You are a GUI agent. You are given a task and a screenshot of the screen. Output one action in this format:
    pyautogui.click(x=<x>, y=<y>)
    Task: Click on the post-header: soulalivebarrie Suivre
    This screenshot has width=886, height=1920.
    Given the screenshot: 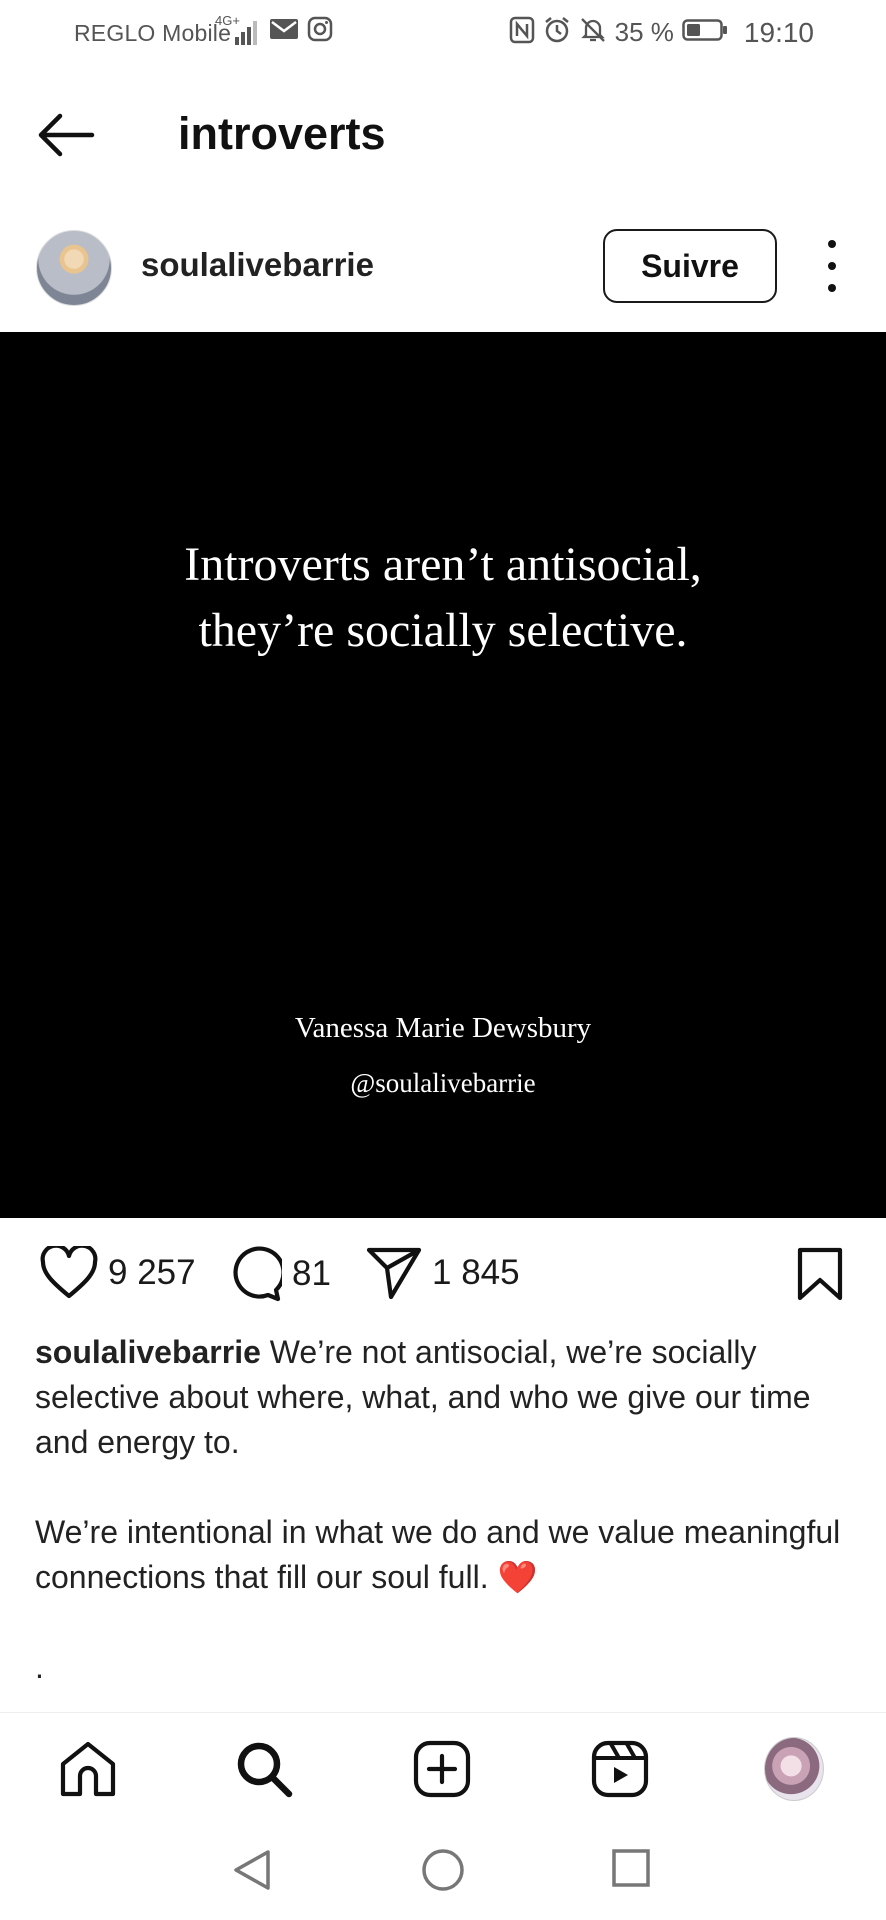 What is the action you would take?
    pyautogui.click(x=443, y=277)
    